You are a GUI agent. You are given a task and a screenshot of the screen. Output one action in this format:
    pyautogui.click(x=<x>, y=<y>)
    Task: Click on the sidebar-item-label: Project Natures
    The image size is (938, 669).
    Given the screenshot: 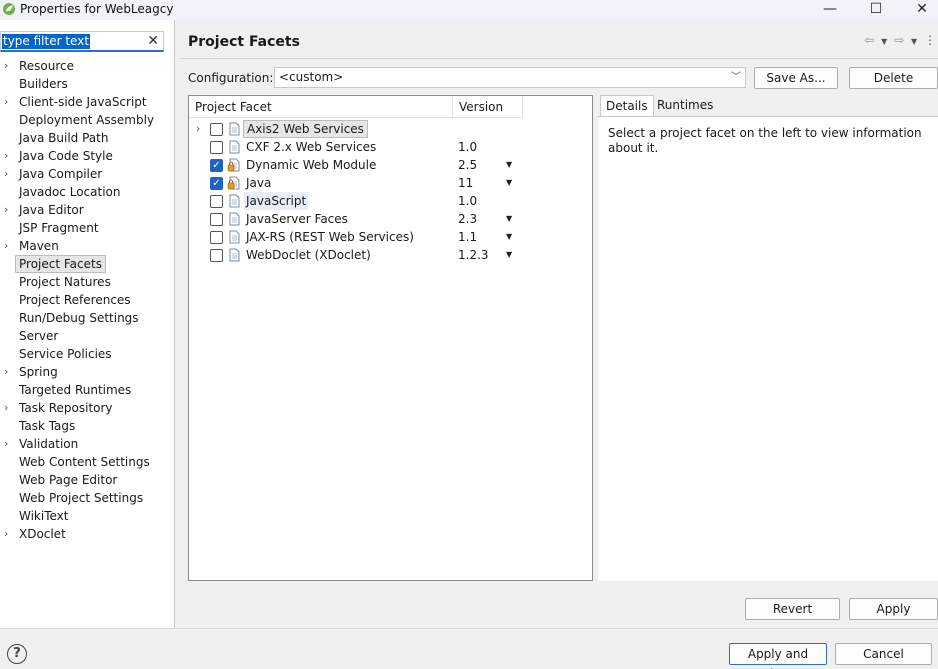 What is the action you would take?
    pyautogui.click(x=65, y=282)
    